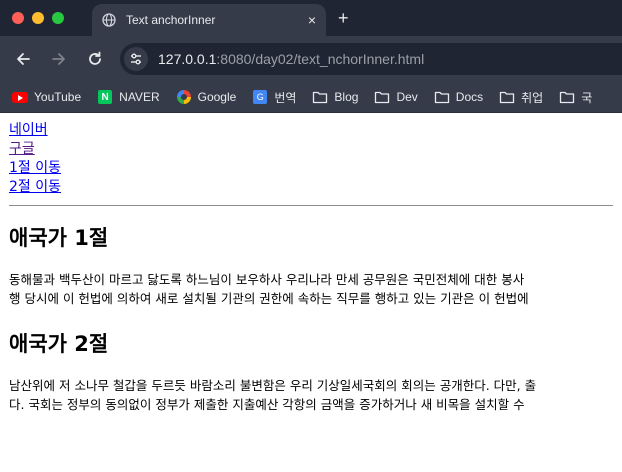  I want to click on bookmark-label: NAVER, so click(139, 97).